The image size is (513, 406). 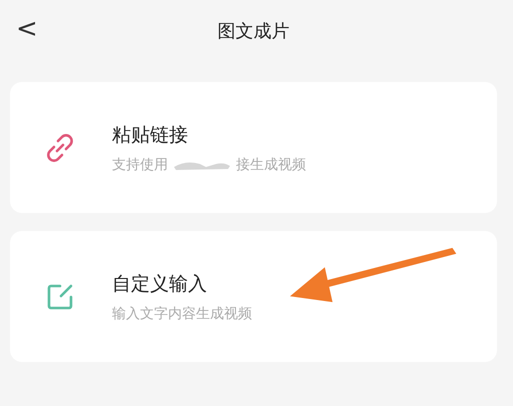 I want to click on option-description: 输入文字内容生成视频, so click(x=182, y=313).